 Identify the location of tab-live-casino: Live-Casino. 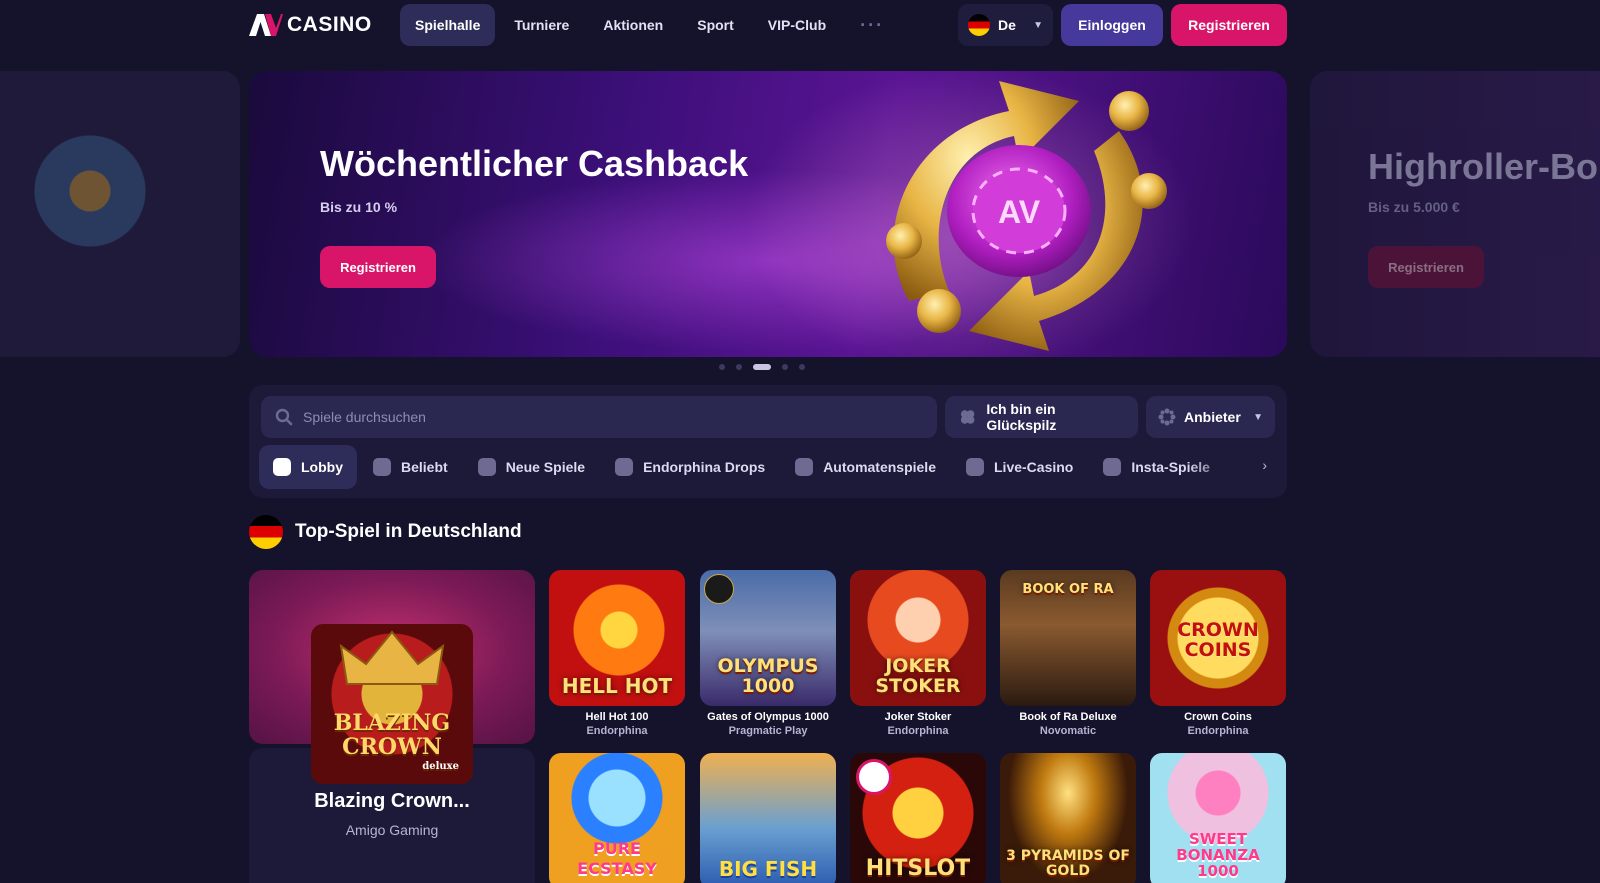
(1019, 467).